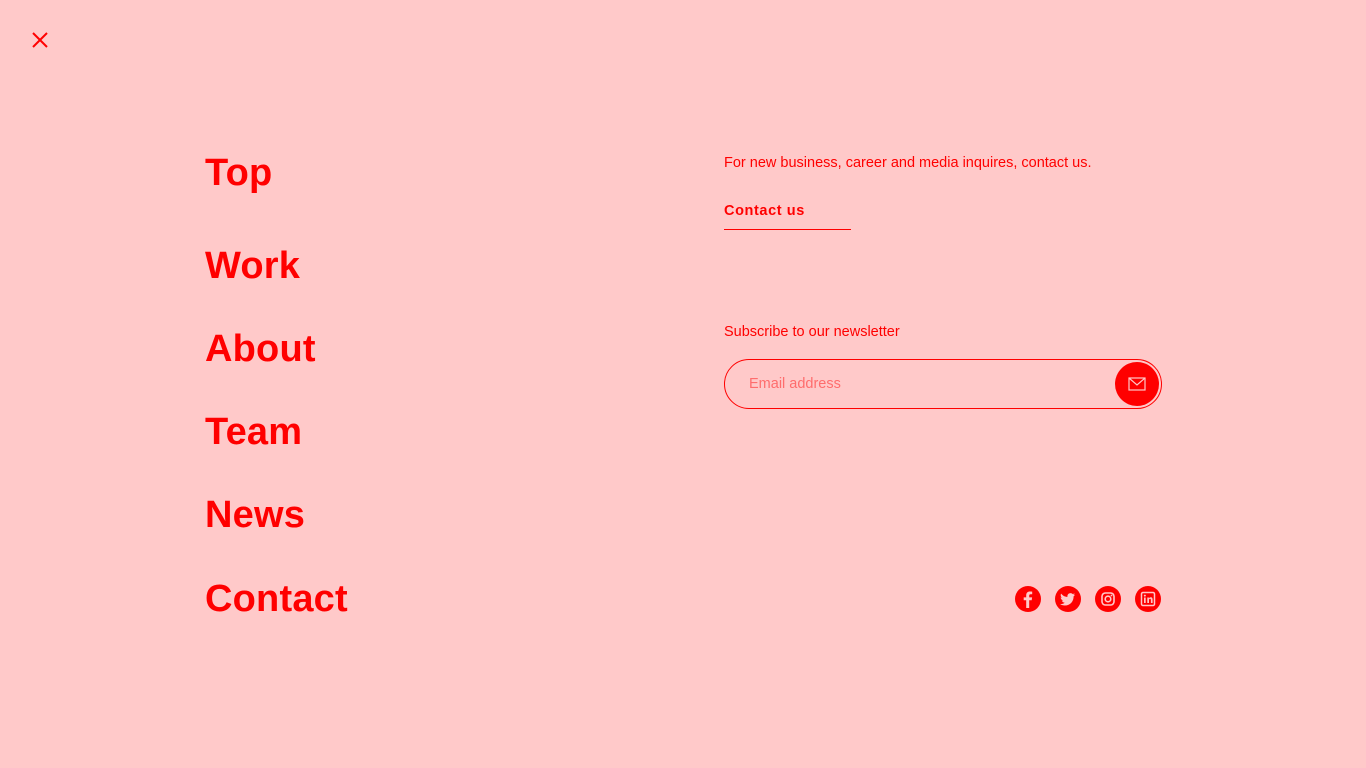 This screenshot has height=768, width=1366. I want to click on email-input, so click(929, 384).